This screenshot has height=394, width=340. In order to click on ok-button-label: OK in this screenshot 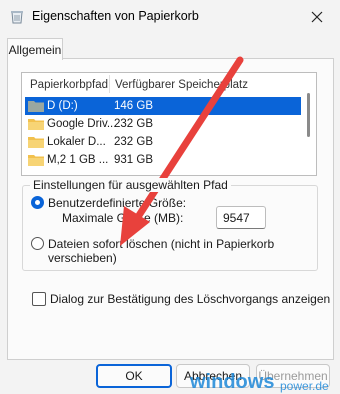, I will do `click(134, 376)`.